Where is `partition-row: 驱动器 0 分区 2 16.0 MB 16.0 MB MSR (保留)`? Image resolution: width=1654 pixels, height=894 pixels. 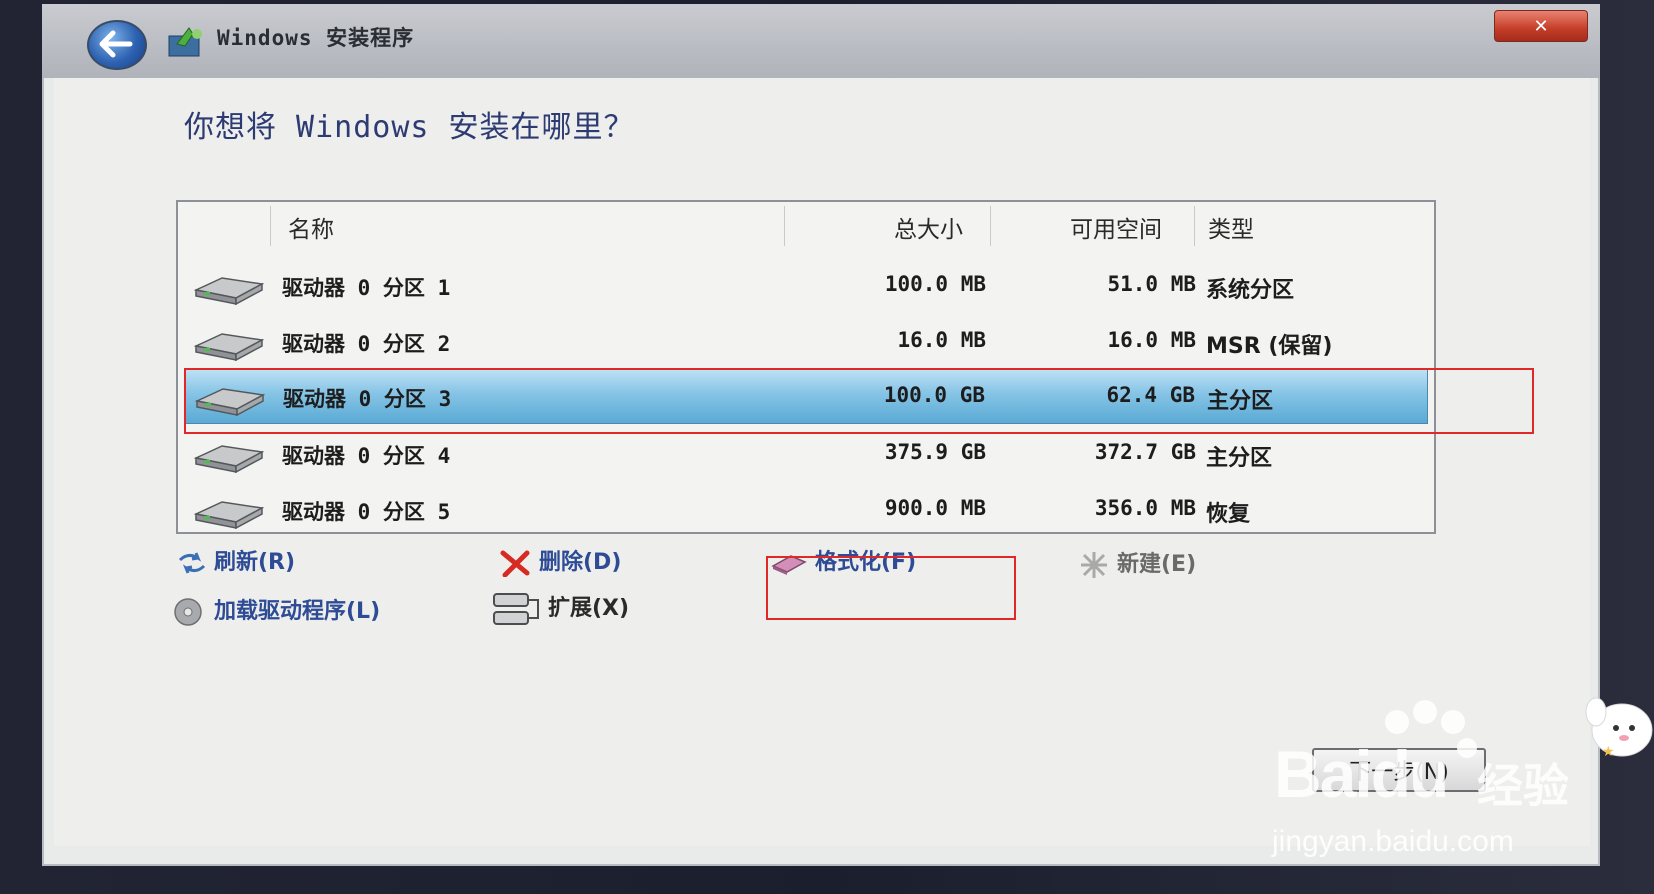
partition-row: 驱动器 0 分区 2 16.0 MB 16.0 MB MSR (保留) is located at coordinates (806, 341).